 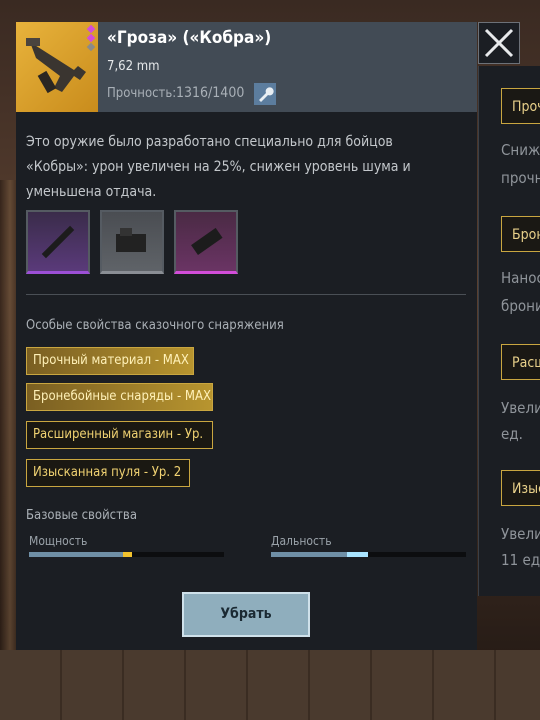 What do you see at coordinates (246, 294) in the screenshot?
I see `divider` at bounding box center [246, 294].